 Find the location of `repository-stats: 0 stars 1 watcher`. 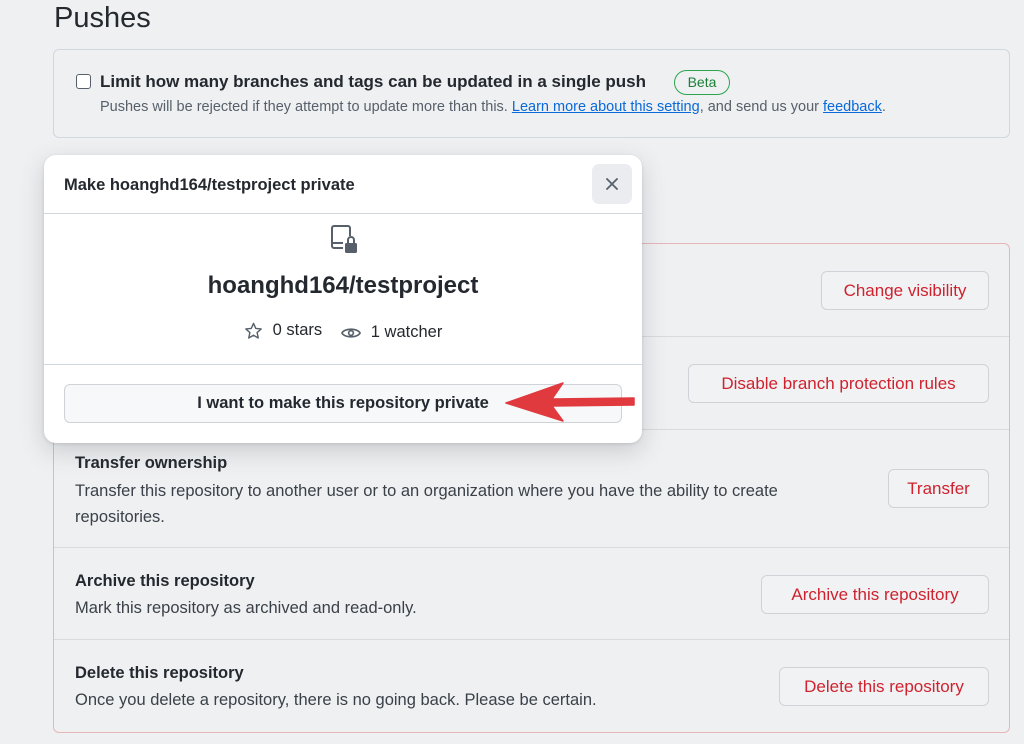

repository-stats: 0 stars 1 watcher is located at coordinates (343, 333).